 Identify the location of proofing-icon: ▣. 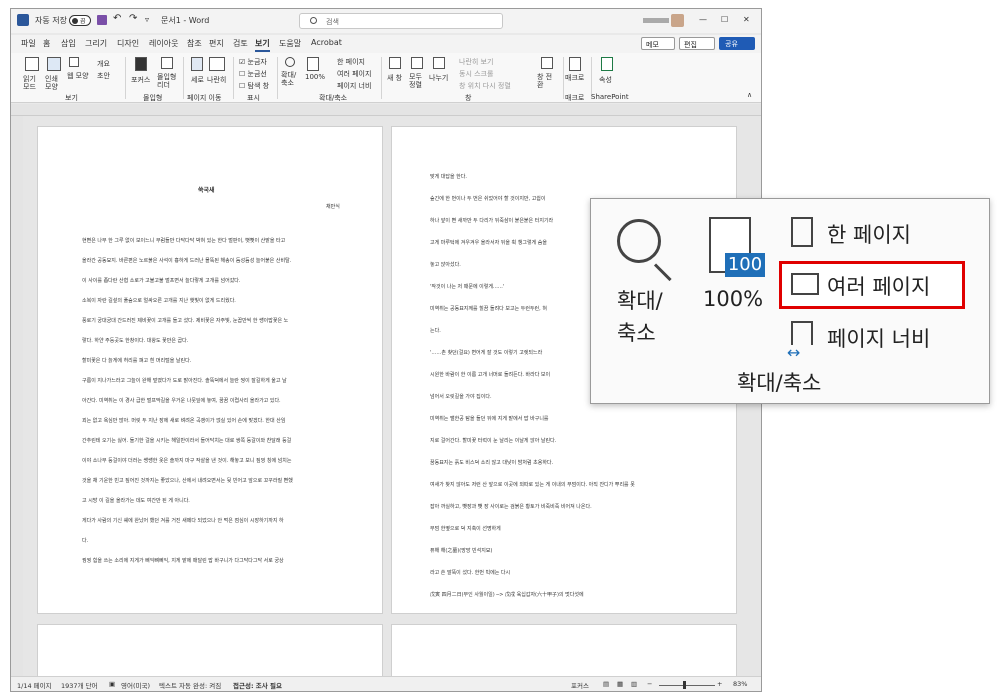
(112, 684).